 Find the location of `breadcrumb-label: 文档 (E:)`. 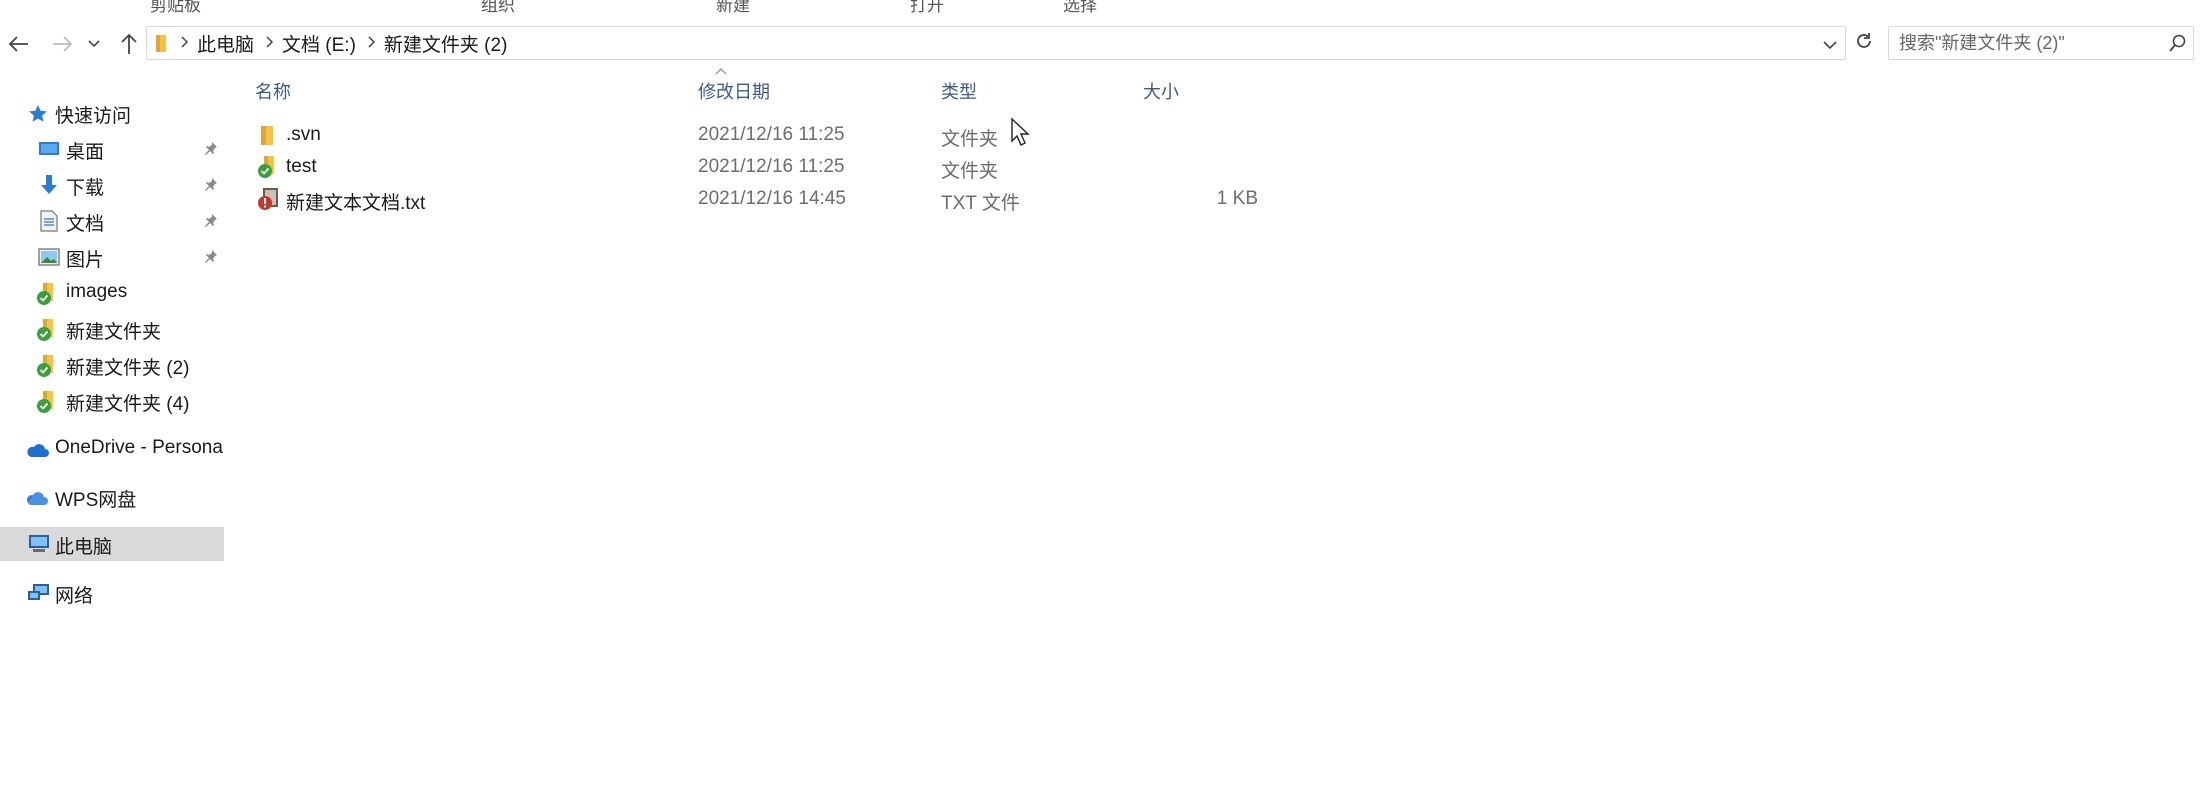

breadcrumb-label: 文档 (E:) is located at coordinates (319, 45).